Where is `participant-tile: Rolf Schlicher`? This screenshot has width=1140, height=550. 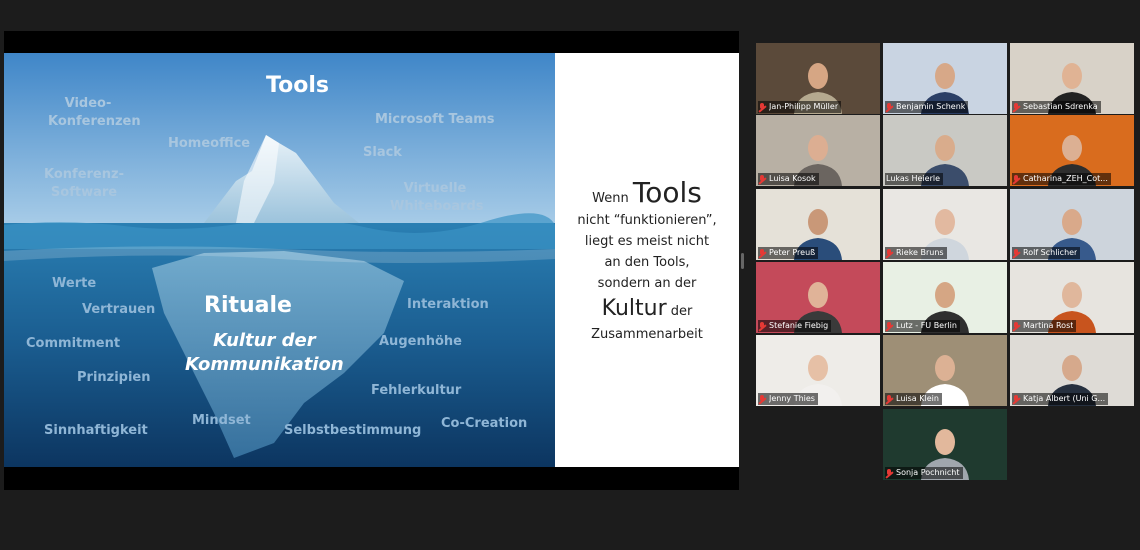 participant-tile: Rolf Schlicher is located at coordinates (1072, 224).